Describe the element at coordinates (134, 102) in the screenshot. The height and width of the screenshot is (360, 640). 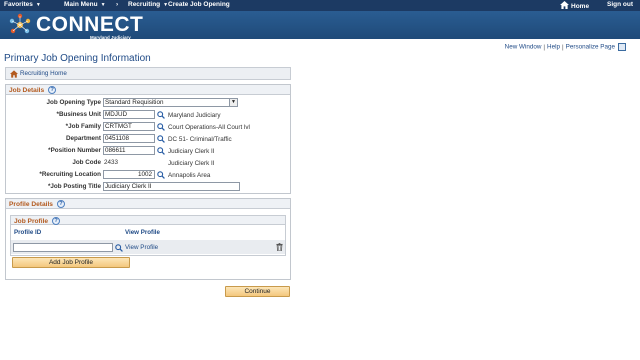
I see `job-opening-type-value: Standard Requisition` at that location.